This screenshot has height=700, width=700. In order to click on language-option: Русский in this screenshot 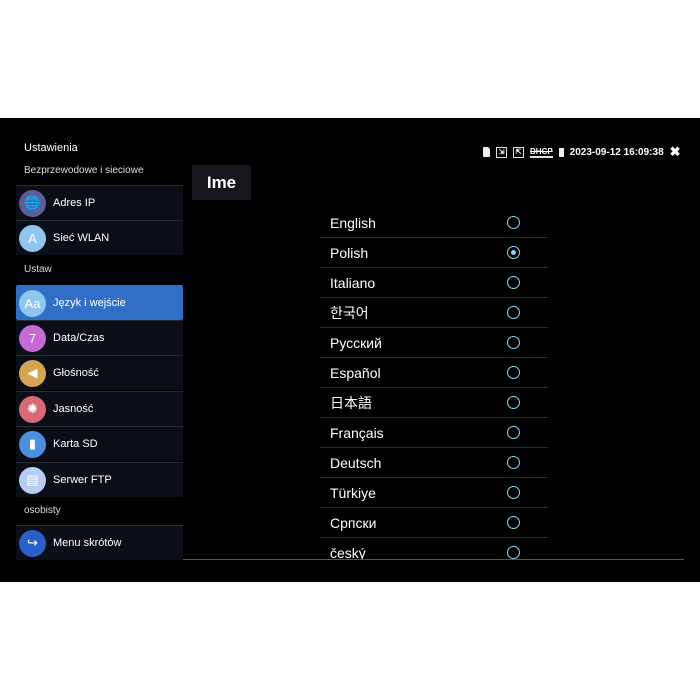, I will do `click(434, 343)`.